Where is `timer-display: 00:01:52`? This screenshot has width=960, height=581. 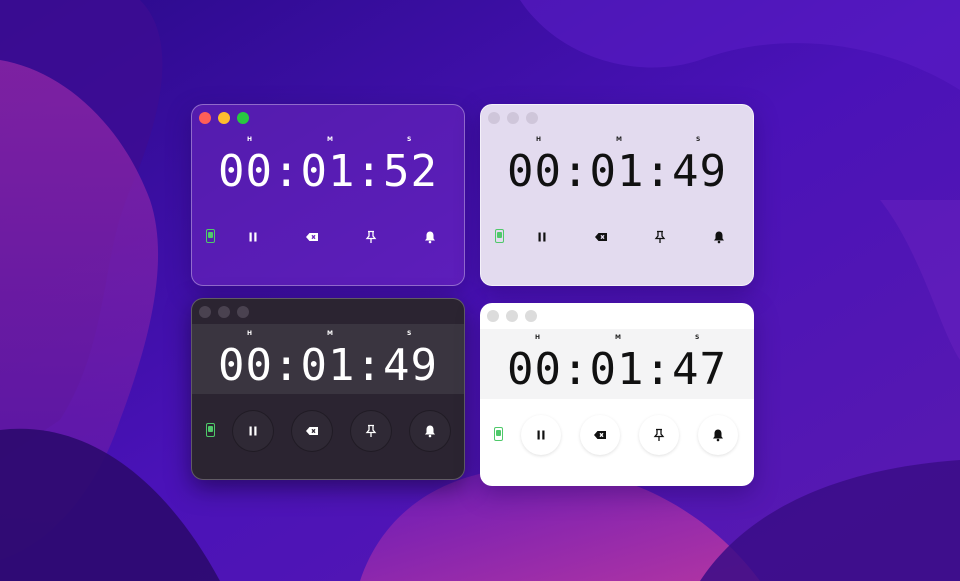 timer-display: 00:01:52 is located at coordinates (328, 171).